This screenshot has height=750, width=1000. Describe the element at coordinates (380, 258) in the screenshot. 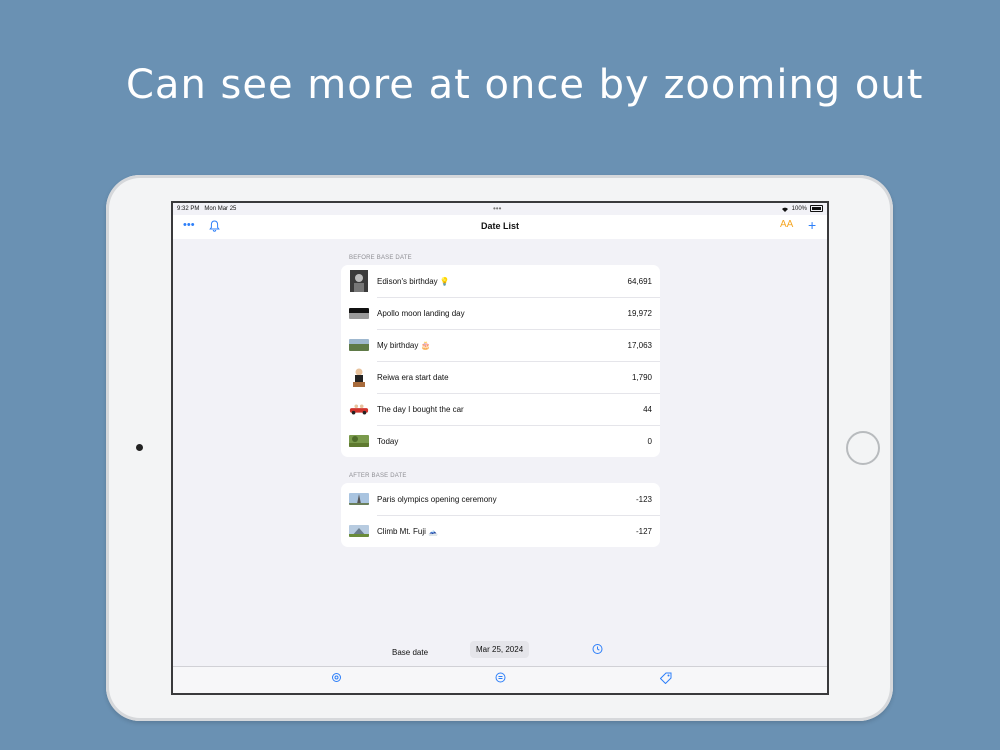

I see `section-header-before: BEFORE BASE DATE` at that location.